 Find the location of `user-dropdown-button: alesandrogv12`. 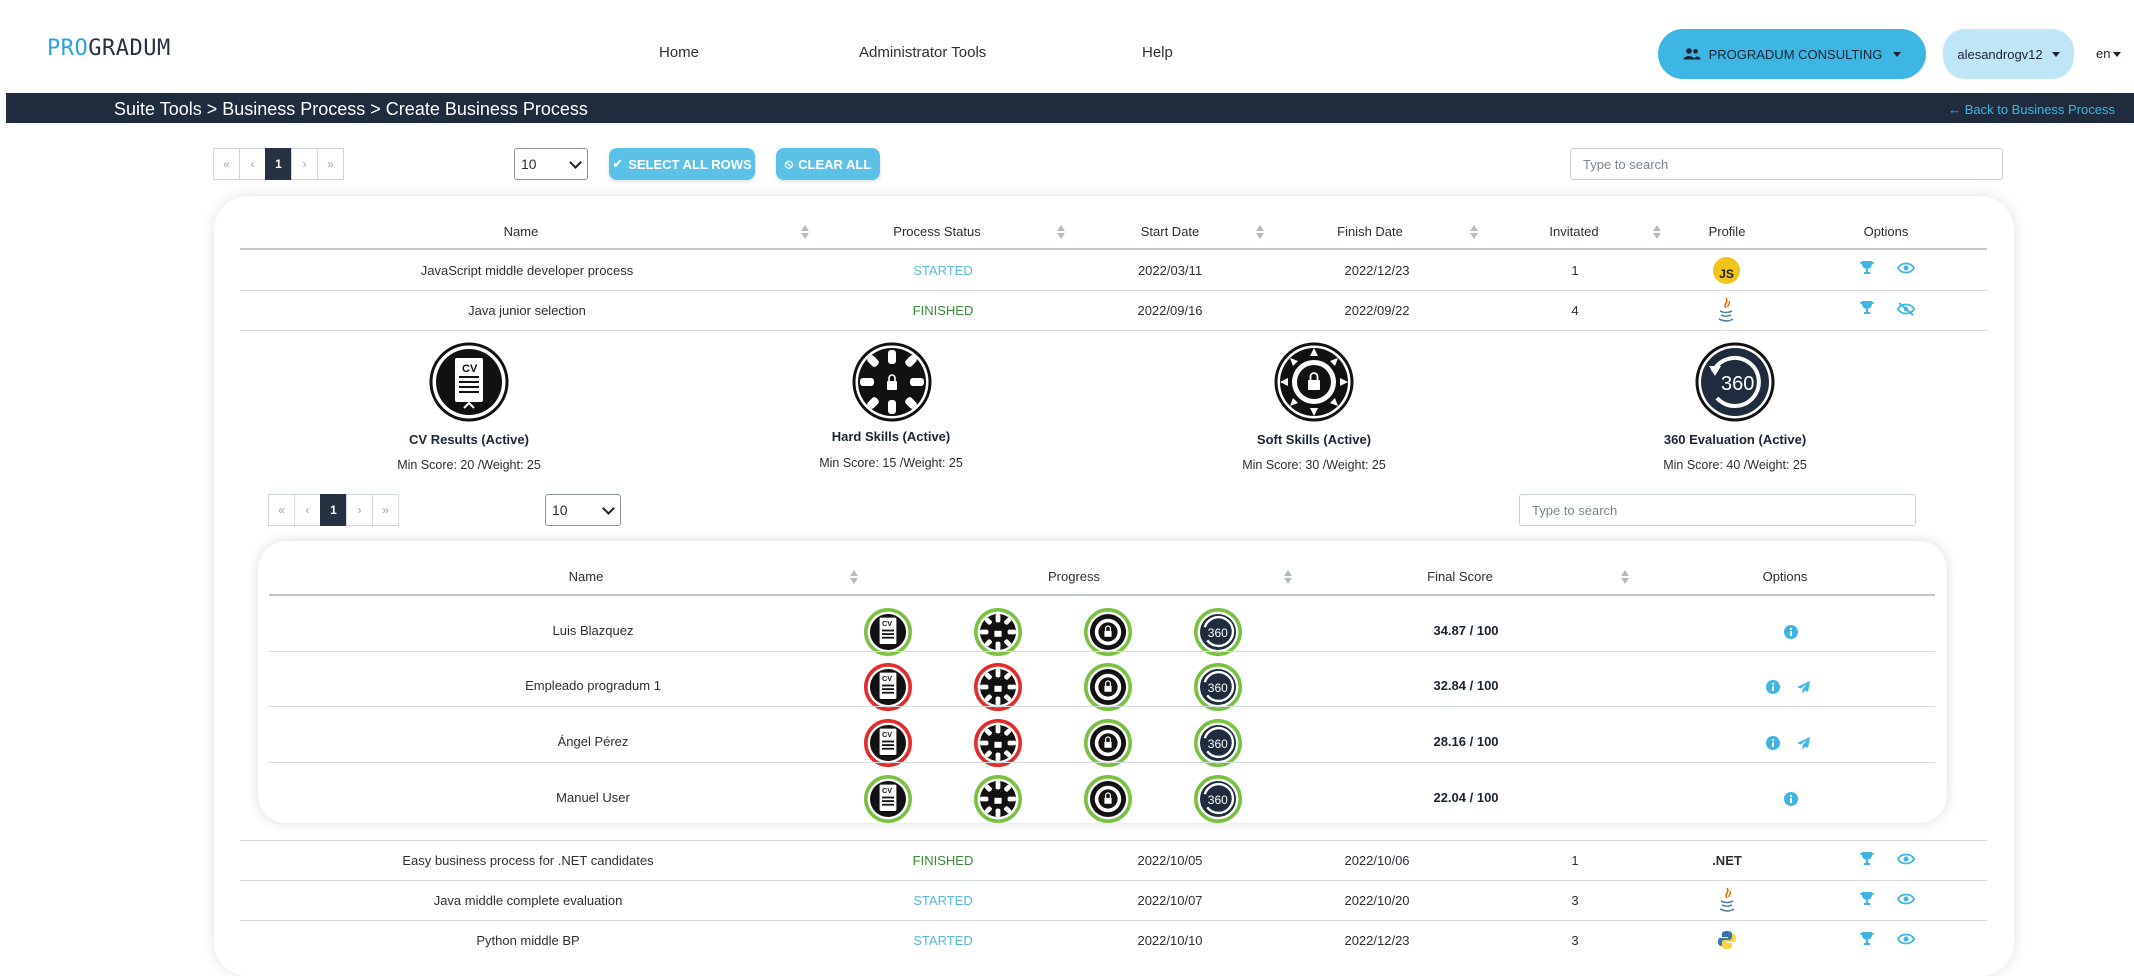

user-dropdown-button: alesandrogv12 is located at coordinates (2008, 54).